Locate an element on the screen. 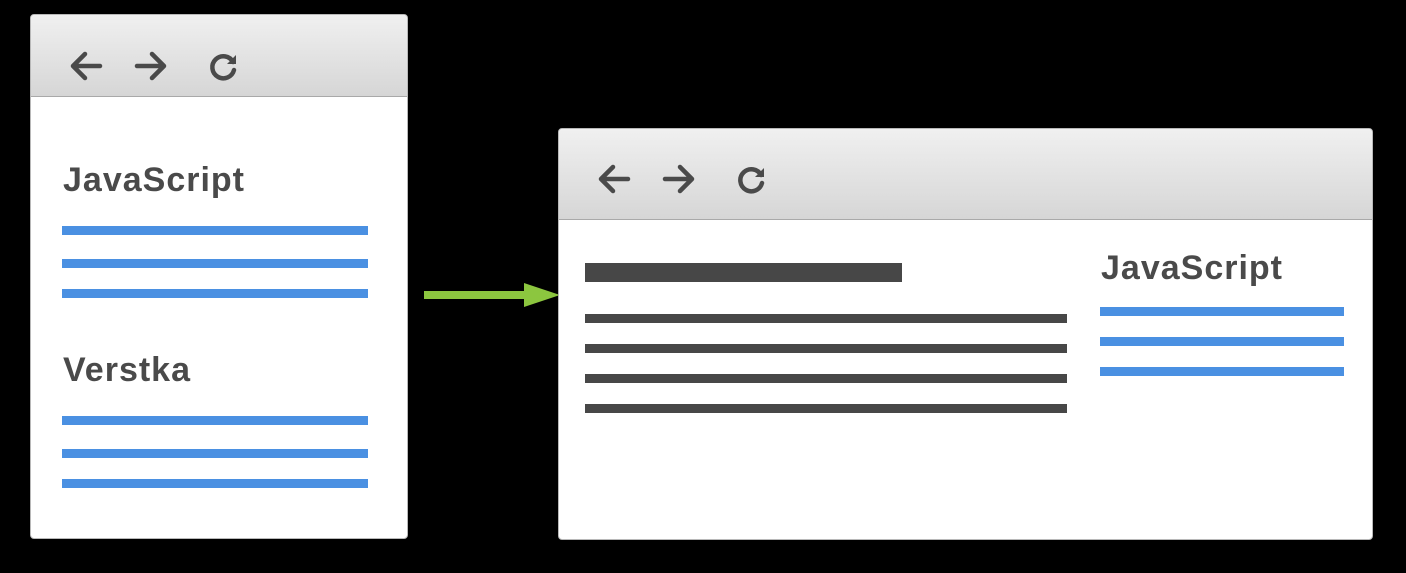 The height and width of the screenshot is (573, 1406). sidebar-heading-javascript: JavaScript is located at coordinates (1192, 268).